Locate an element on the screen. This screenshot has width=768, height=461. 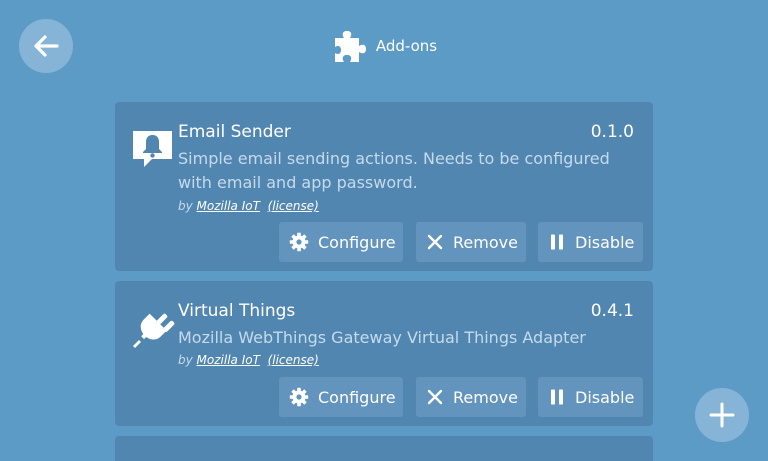
add-addon-button is located at coordinates (722, 415).